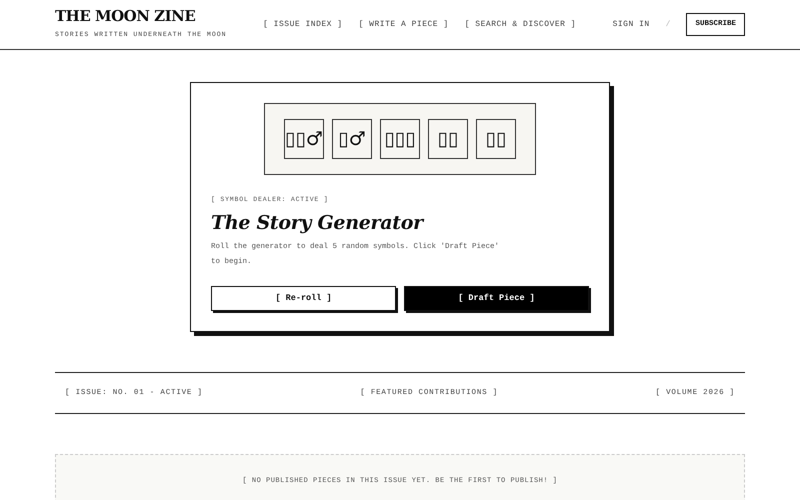 Image resolution: width=800 pixels, height=500 pixels. I want to click on nav-link: [ SEARCH & DISCOVER ], so click(520, 24).